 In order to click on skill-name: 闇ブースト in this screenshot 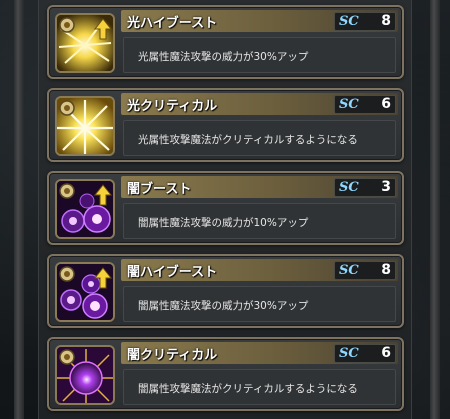, I will do `click(159, 189)`.